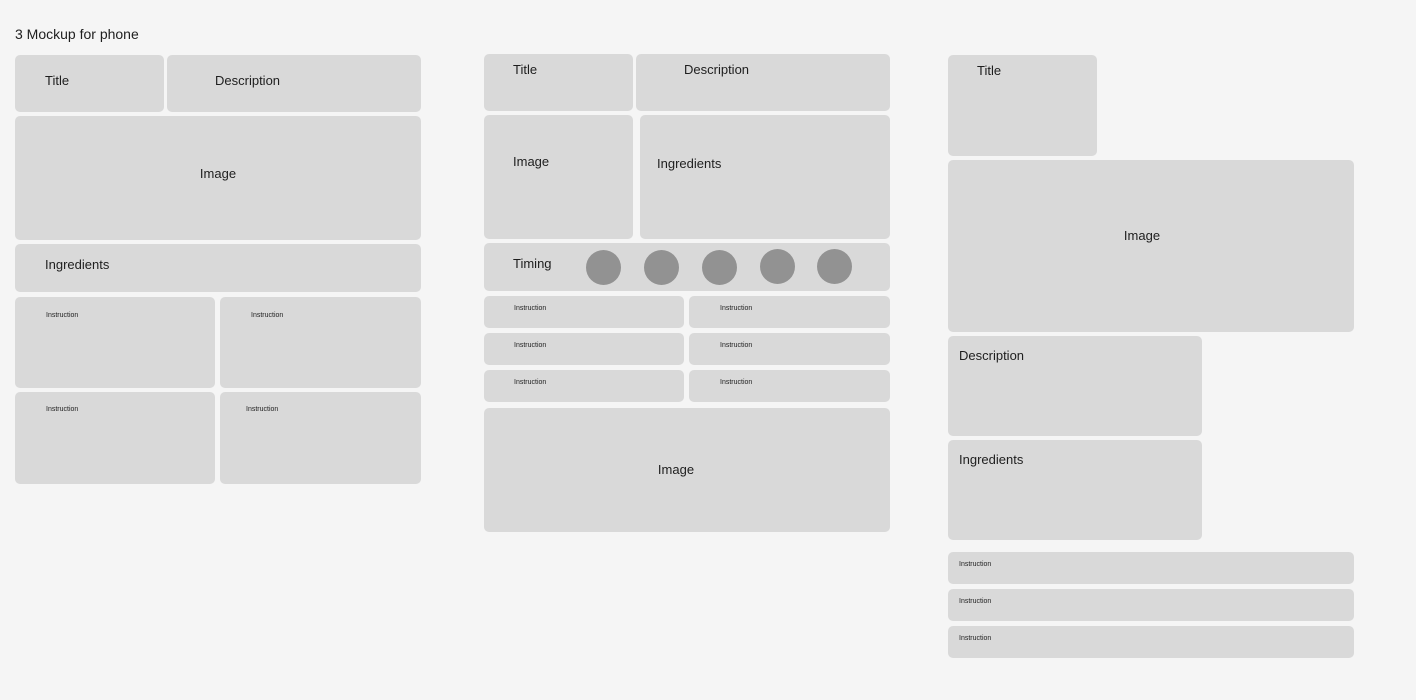 The width and height of the screenshot is (1416, 700). What do you see at coordinates (294, 83) in the screenshot?
I see `mockup-1-description-box: Description` at bounding box center [294, 83].